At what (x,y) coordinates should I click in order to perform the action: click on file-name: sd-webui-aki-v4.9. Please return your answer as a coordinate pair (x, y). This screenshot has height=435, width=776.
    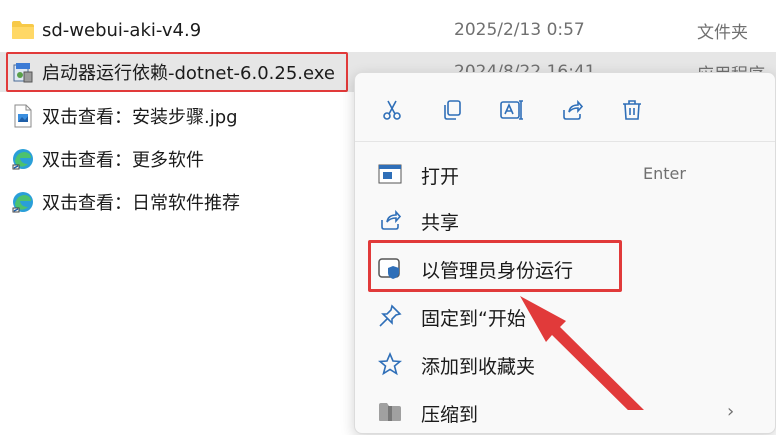
    Looking at the image, I should click on (122, 30).